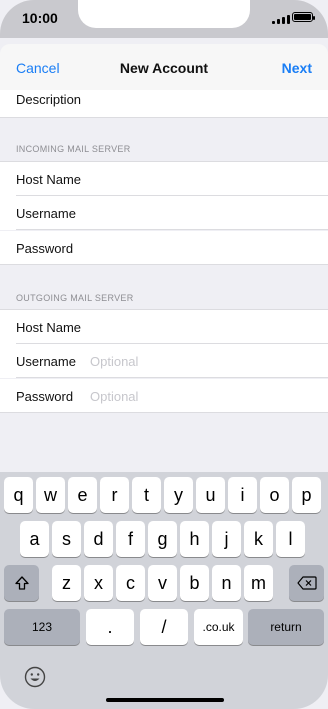 The width and height of the screenshot is (328, 709). I want to click on incoming-host-row: Host Name, so click(164, 178).